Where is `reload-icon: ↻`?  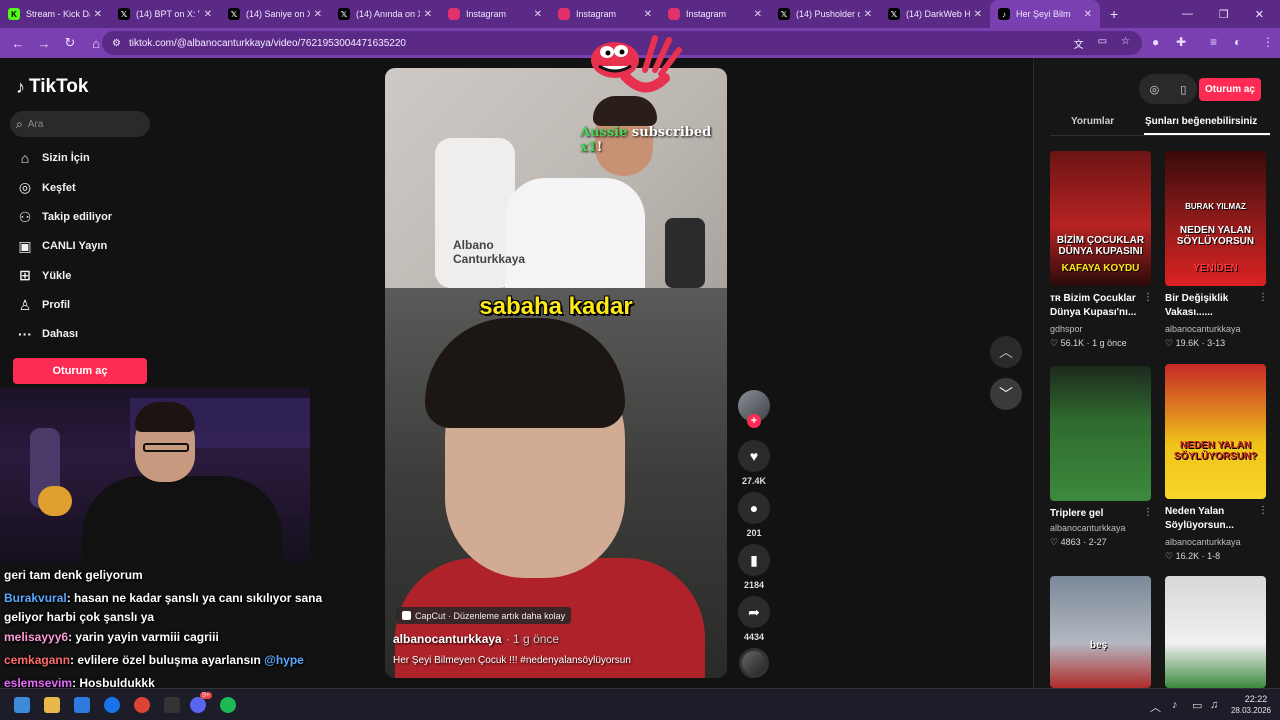
reload-icon: ↻ is located at coordinates (70, 43).